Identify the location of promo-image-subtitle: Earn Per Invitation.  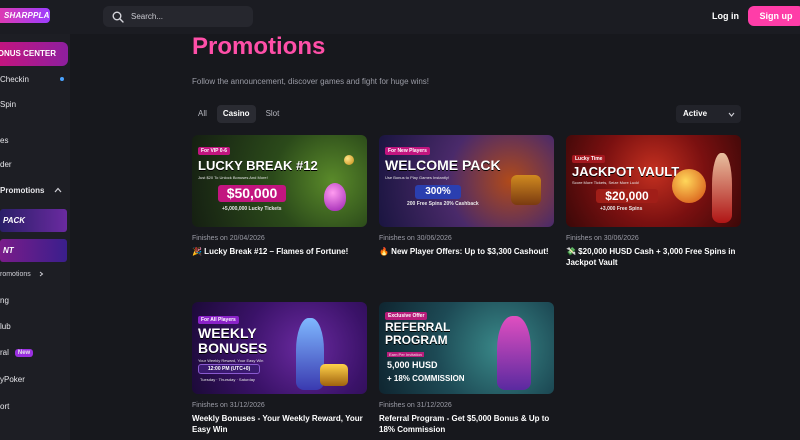
(405, 354).